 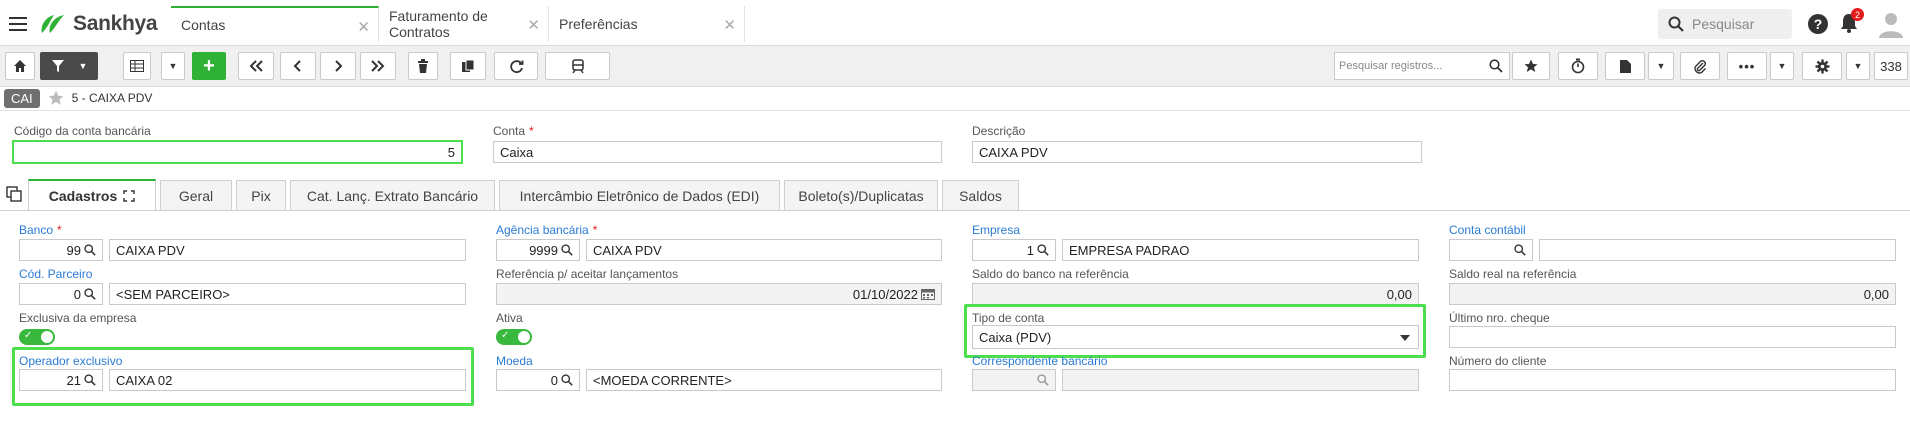 What do you see at coordinates (1197, 152) in the screenshot?
I see `descricao-input: CAIXA PDV` at bounding box center [1197, 152].